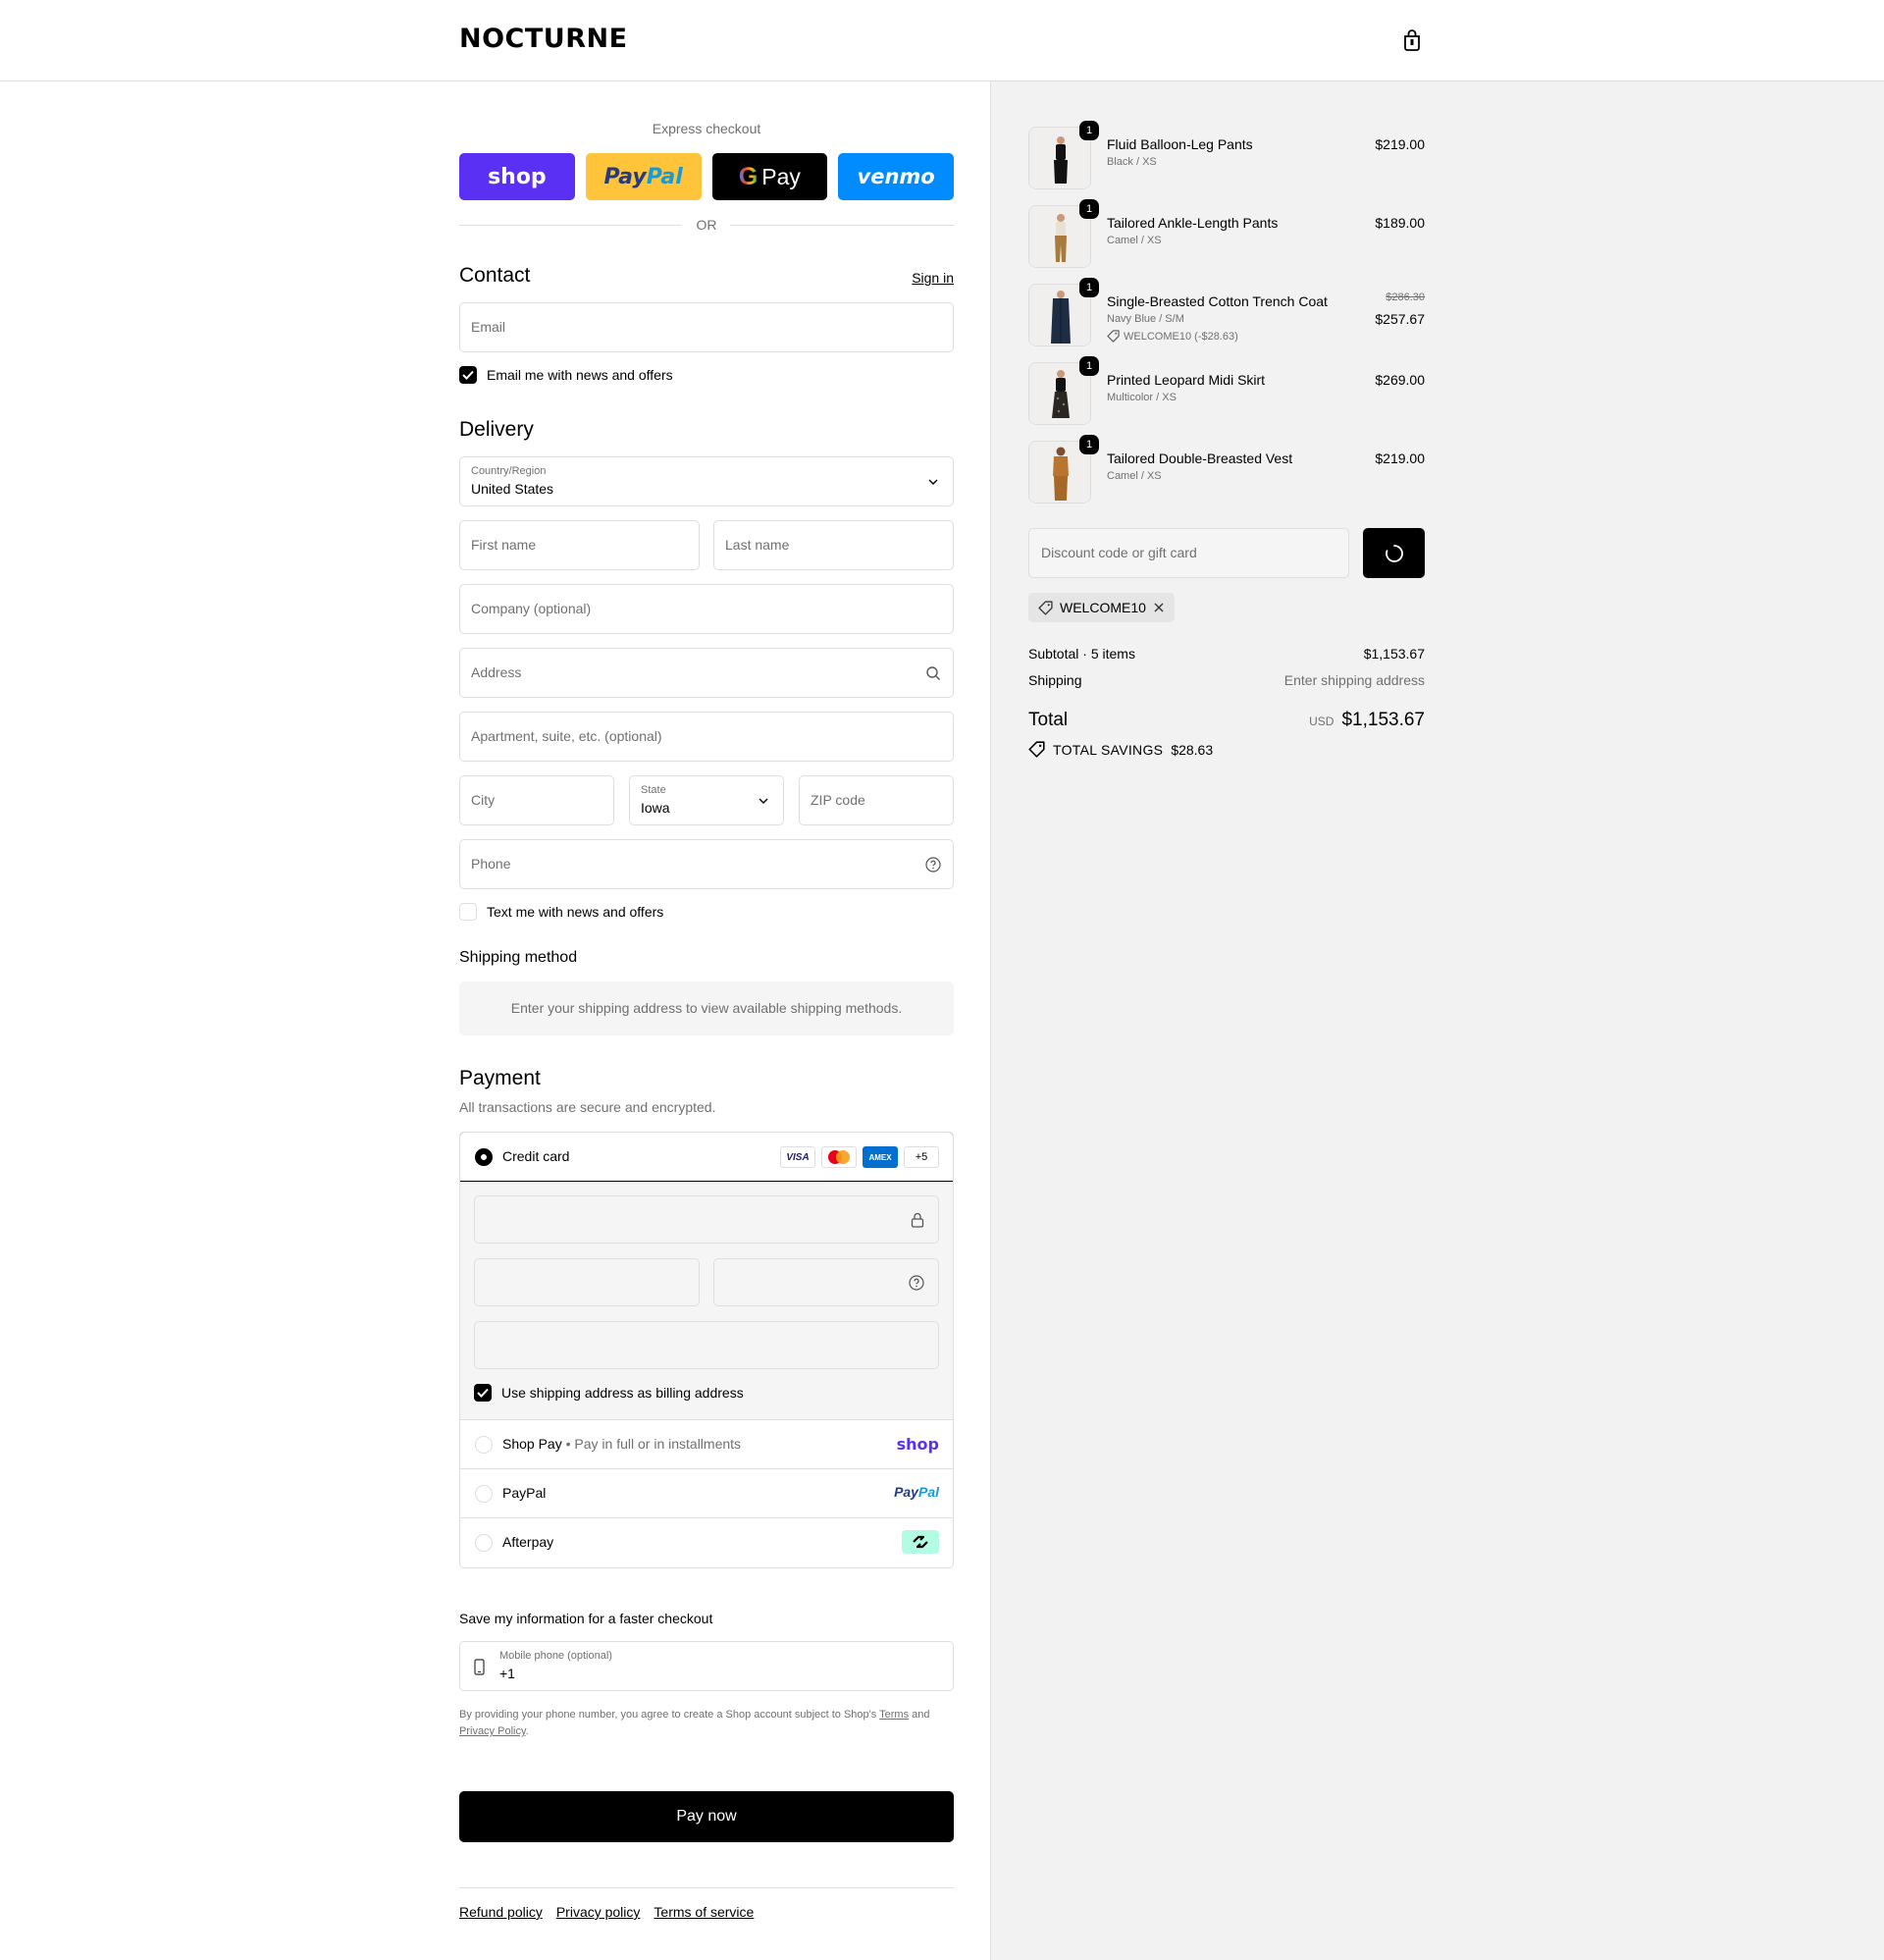 This screenshot has width=1884, height=1960. I want to click on credit-card-label: Credit card, so click(536, 1156).